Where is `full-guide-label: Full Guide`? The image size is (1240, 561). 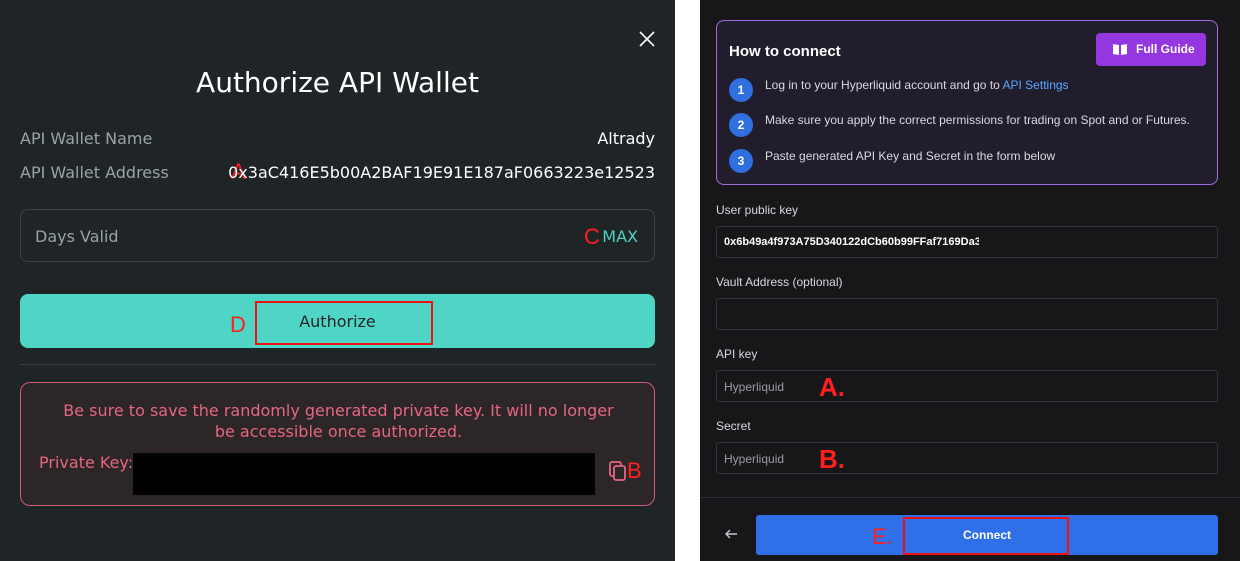
full-guide-label: Full Guide is located at coordinates (1165, 49).